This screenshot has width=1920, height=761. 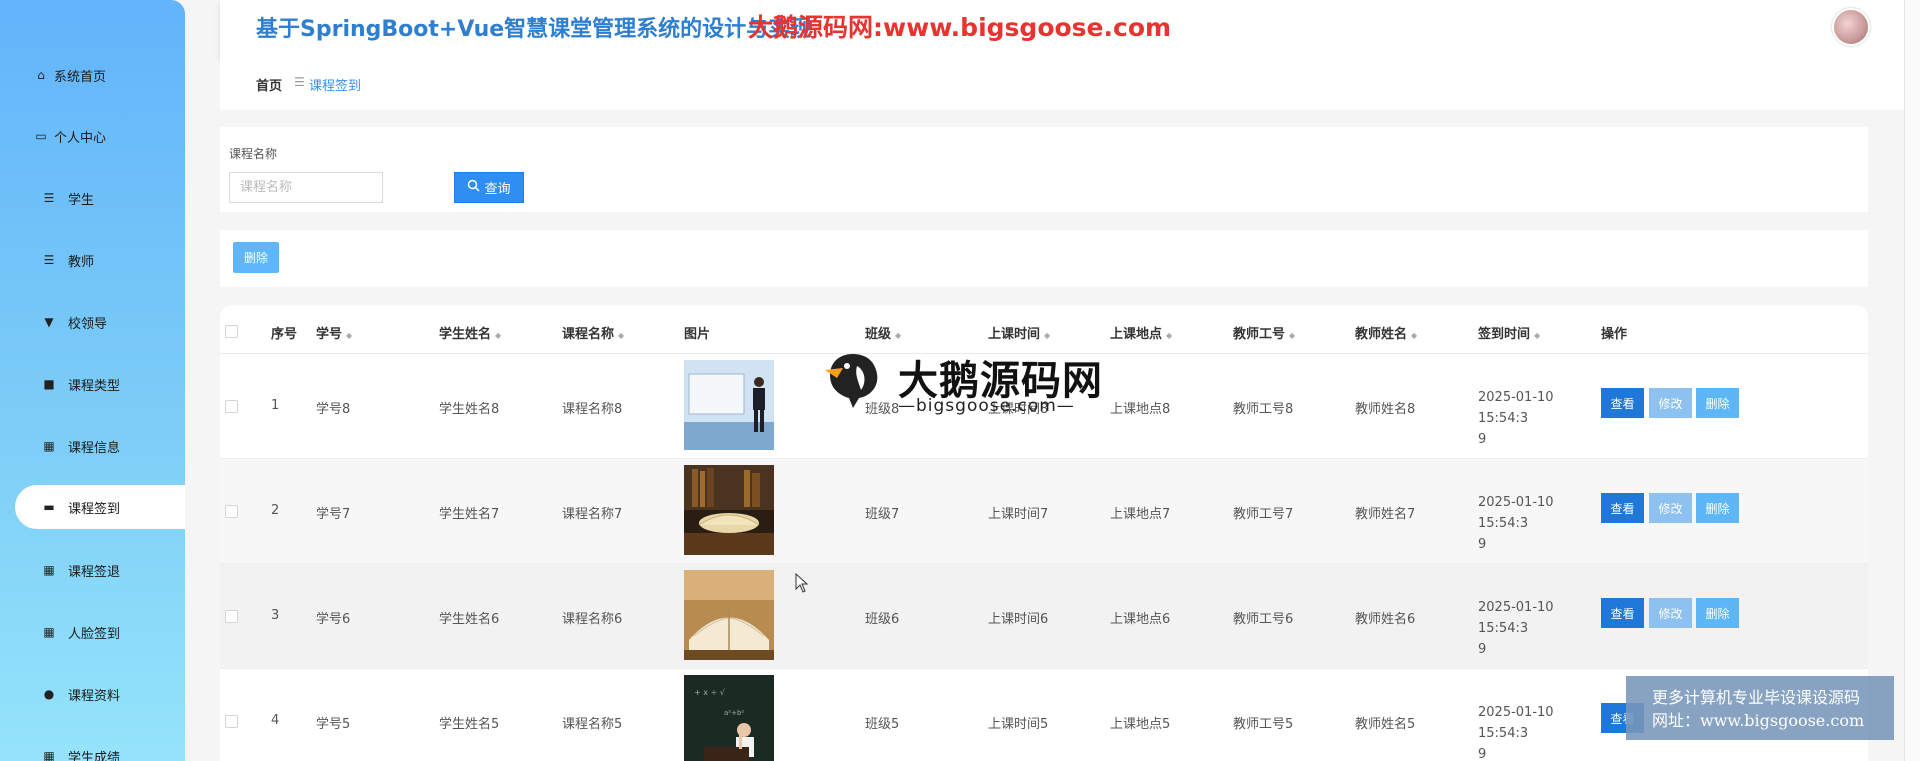 I want to click on mouse-cursor-icon, so click(x=802, y=583).